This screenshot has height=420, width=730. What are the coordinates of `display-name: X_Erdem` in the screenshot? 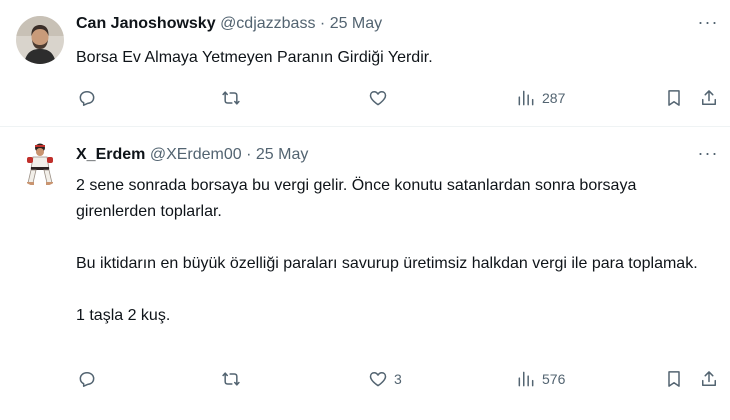 It's located at (110, 154).